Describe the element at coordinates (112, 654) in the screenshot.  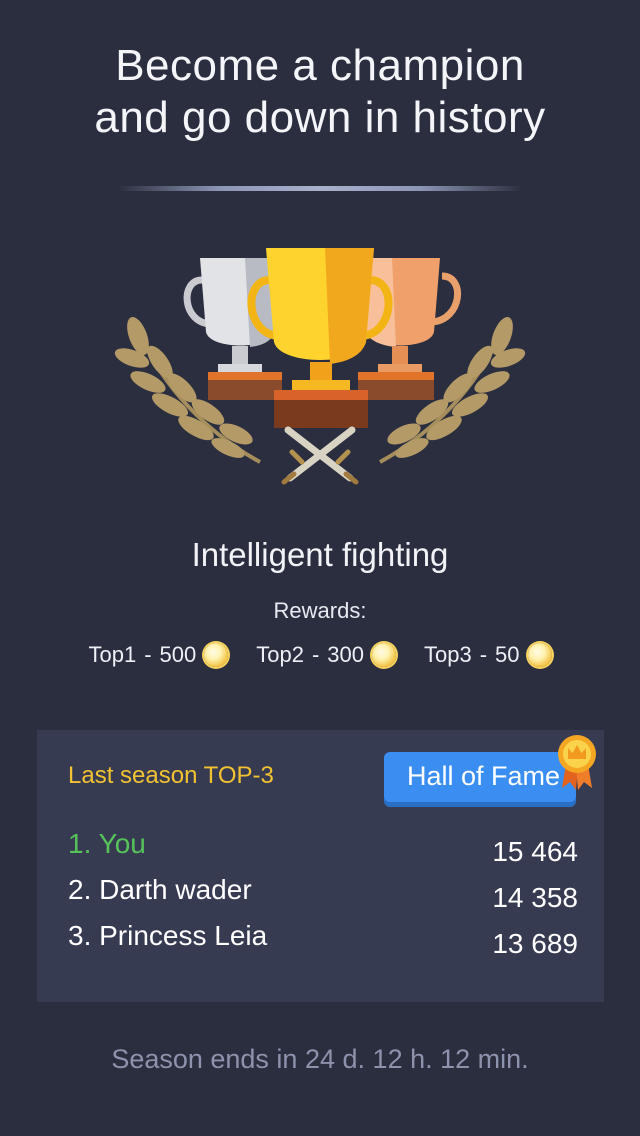
I see `reward-label: Top1` at that location.